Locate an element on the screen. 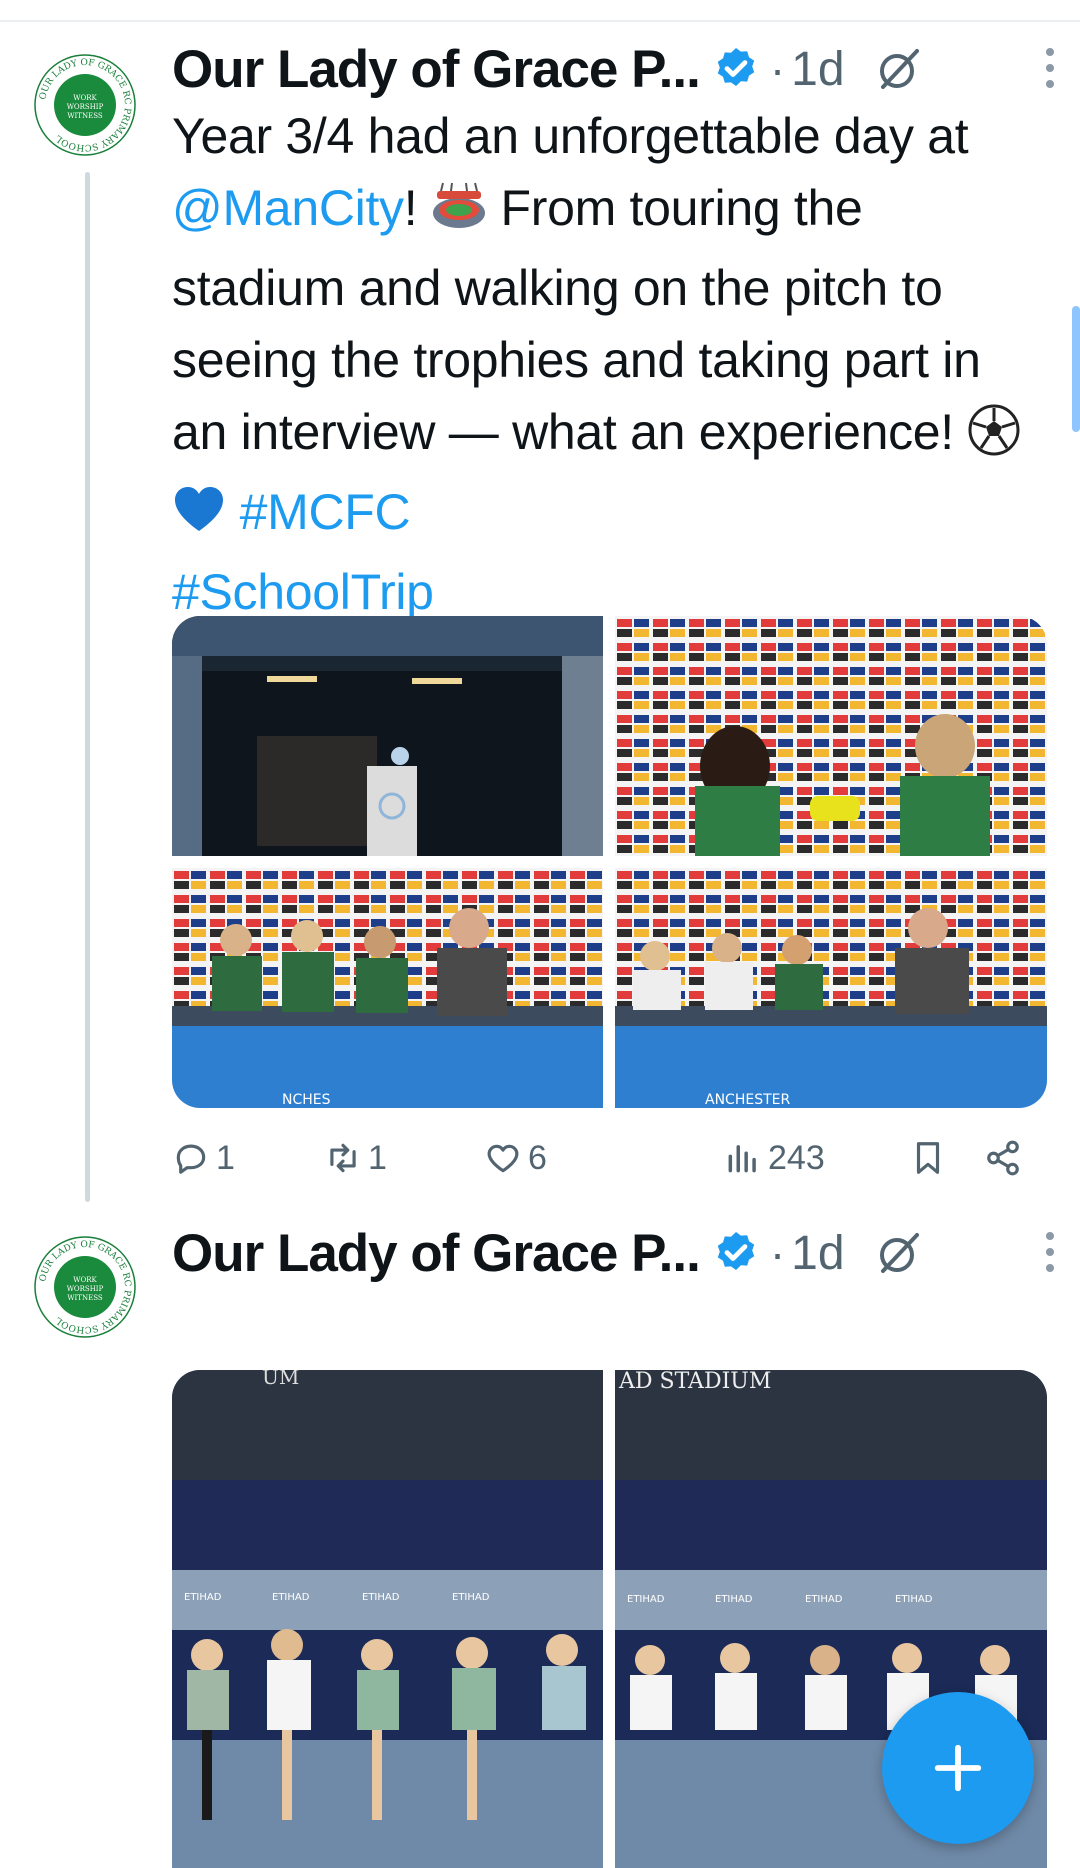 The height and width of the screenshot is (1868, 1080). repost-icon is located at coordinates (343, 1158).